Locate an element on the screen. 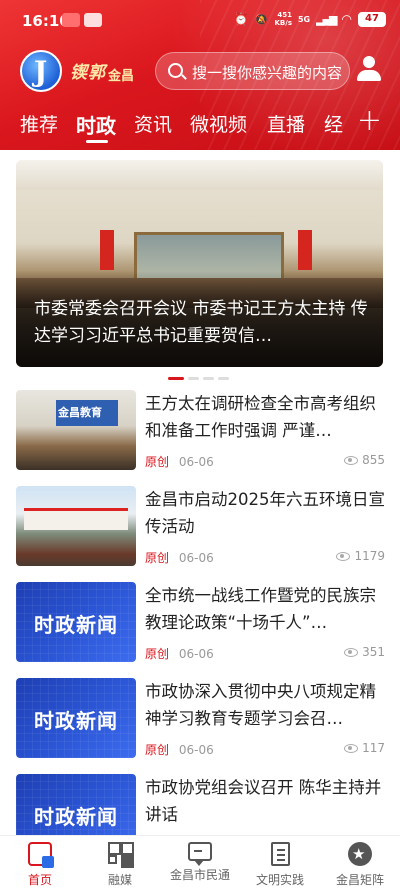 This screenshot has height=889, width=400. nav-media: 融媒 is located at coordinates (120, 865).